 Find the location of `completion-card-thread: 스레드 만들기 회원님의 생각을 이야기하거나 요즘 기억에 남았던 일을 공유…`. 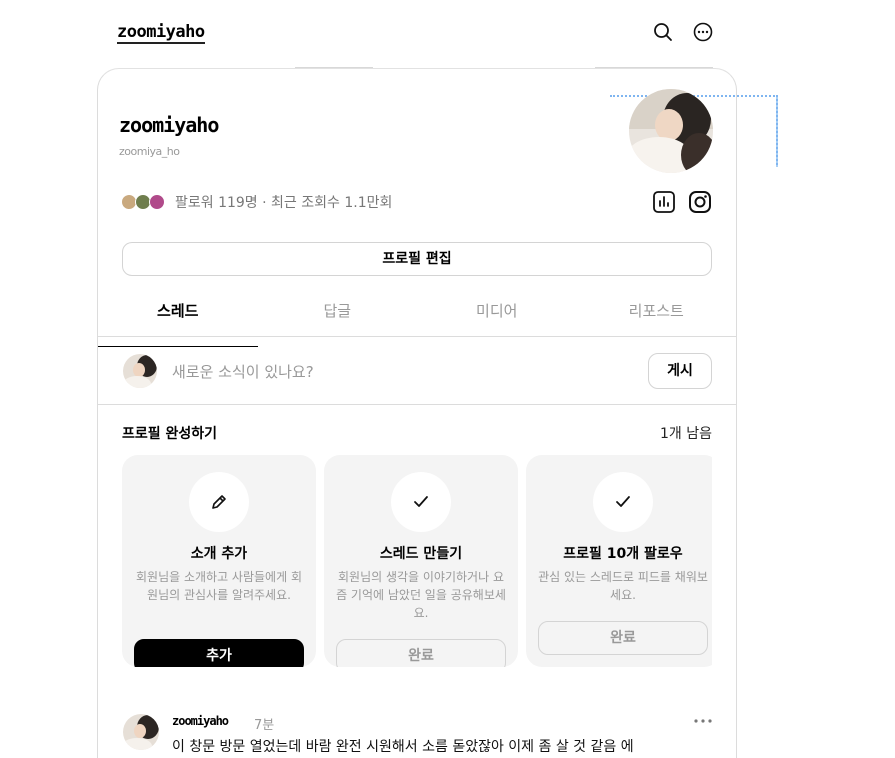

completion-card-thread: 스레드 만들기 회원님의 생각을 이야기하거나 요즘 기억에 남았던 일을 공유… is located at coordinates (421, 561).